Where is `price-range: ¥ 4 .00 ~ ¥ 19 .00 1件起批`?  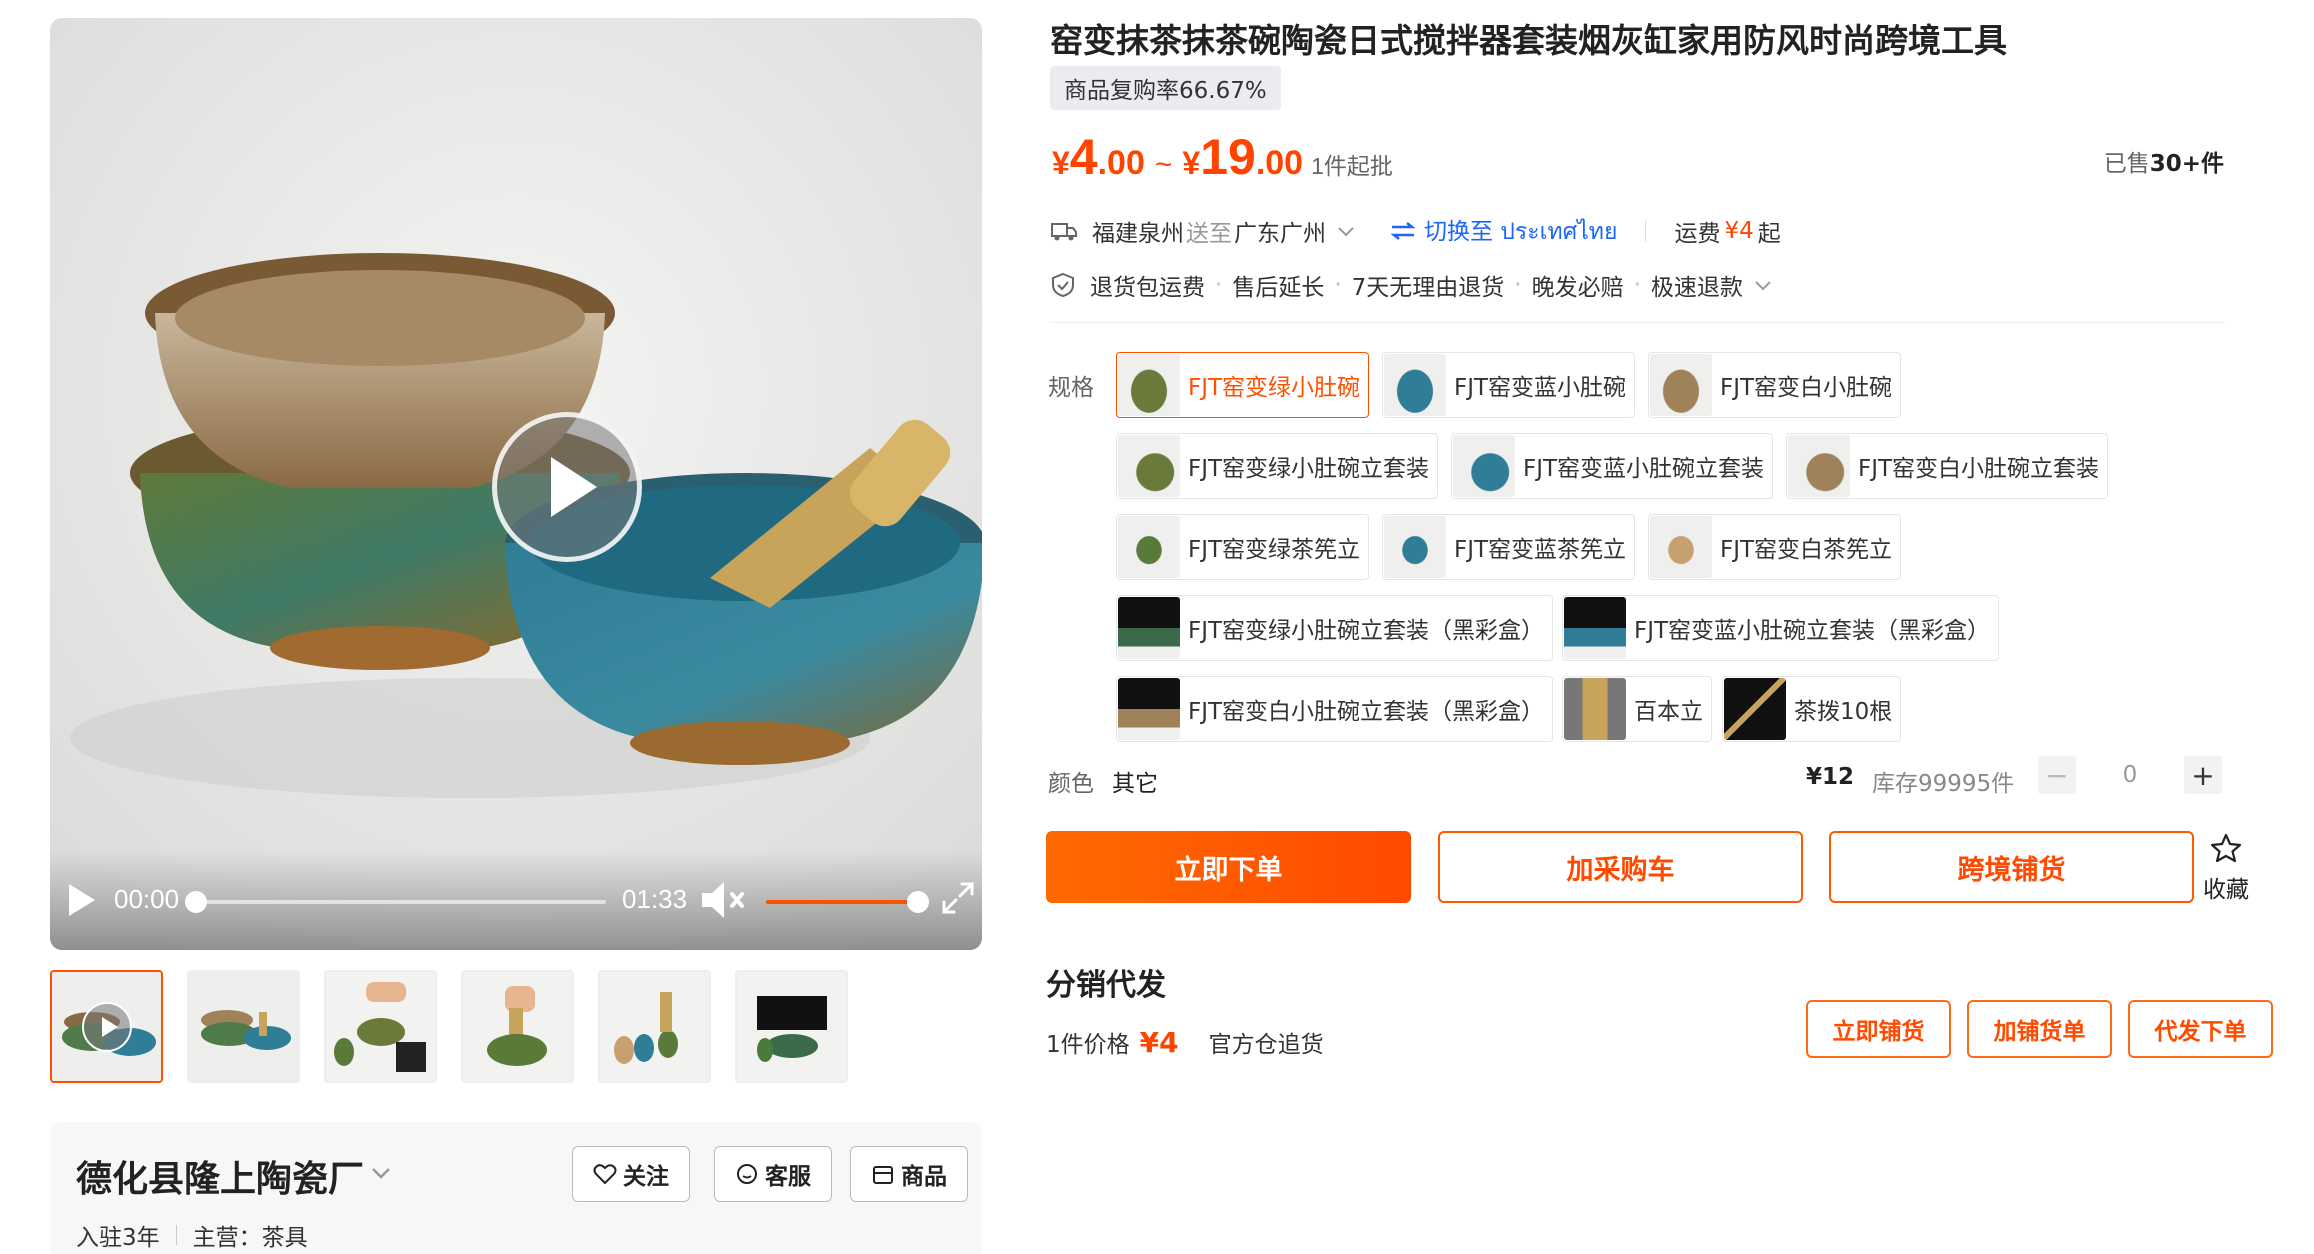
price-range: ¥ 4 .00 ~ ¥ 19 .00 1件起批 is located at coordinates (1222, 157).